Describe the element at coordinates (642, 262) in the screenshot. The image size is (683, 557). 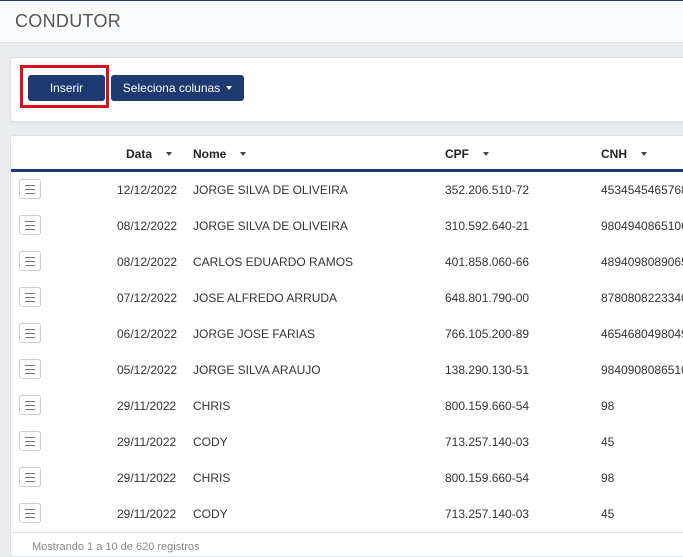
I see `cell-cnh: 4894098089065` at that location.